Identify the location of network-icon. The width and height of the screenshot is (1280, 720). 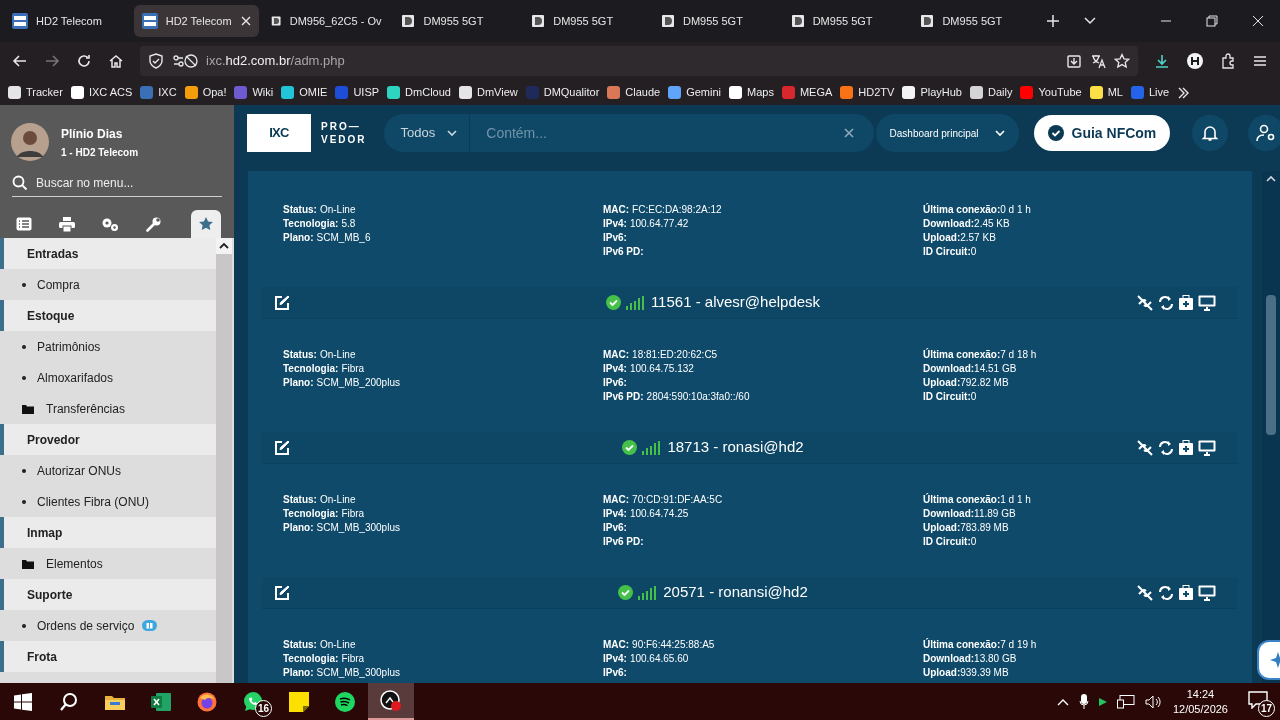
(1125, 701).